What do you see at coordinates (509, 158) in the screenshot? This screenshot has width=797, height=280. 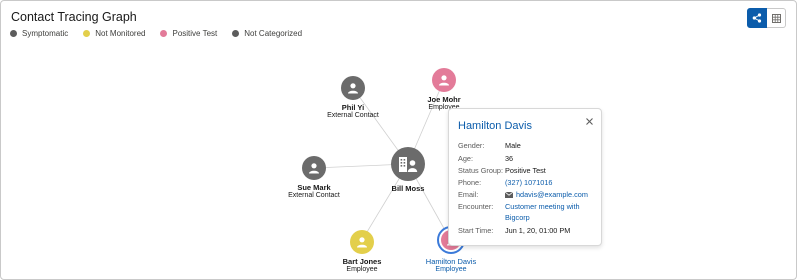 I see `detail-value: 36` at bounding box center [509, 158].